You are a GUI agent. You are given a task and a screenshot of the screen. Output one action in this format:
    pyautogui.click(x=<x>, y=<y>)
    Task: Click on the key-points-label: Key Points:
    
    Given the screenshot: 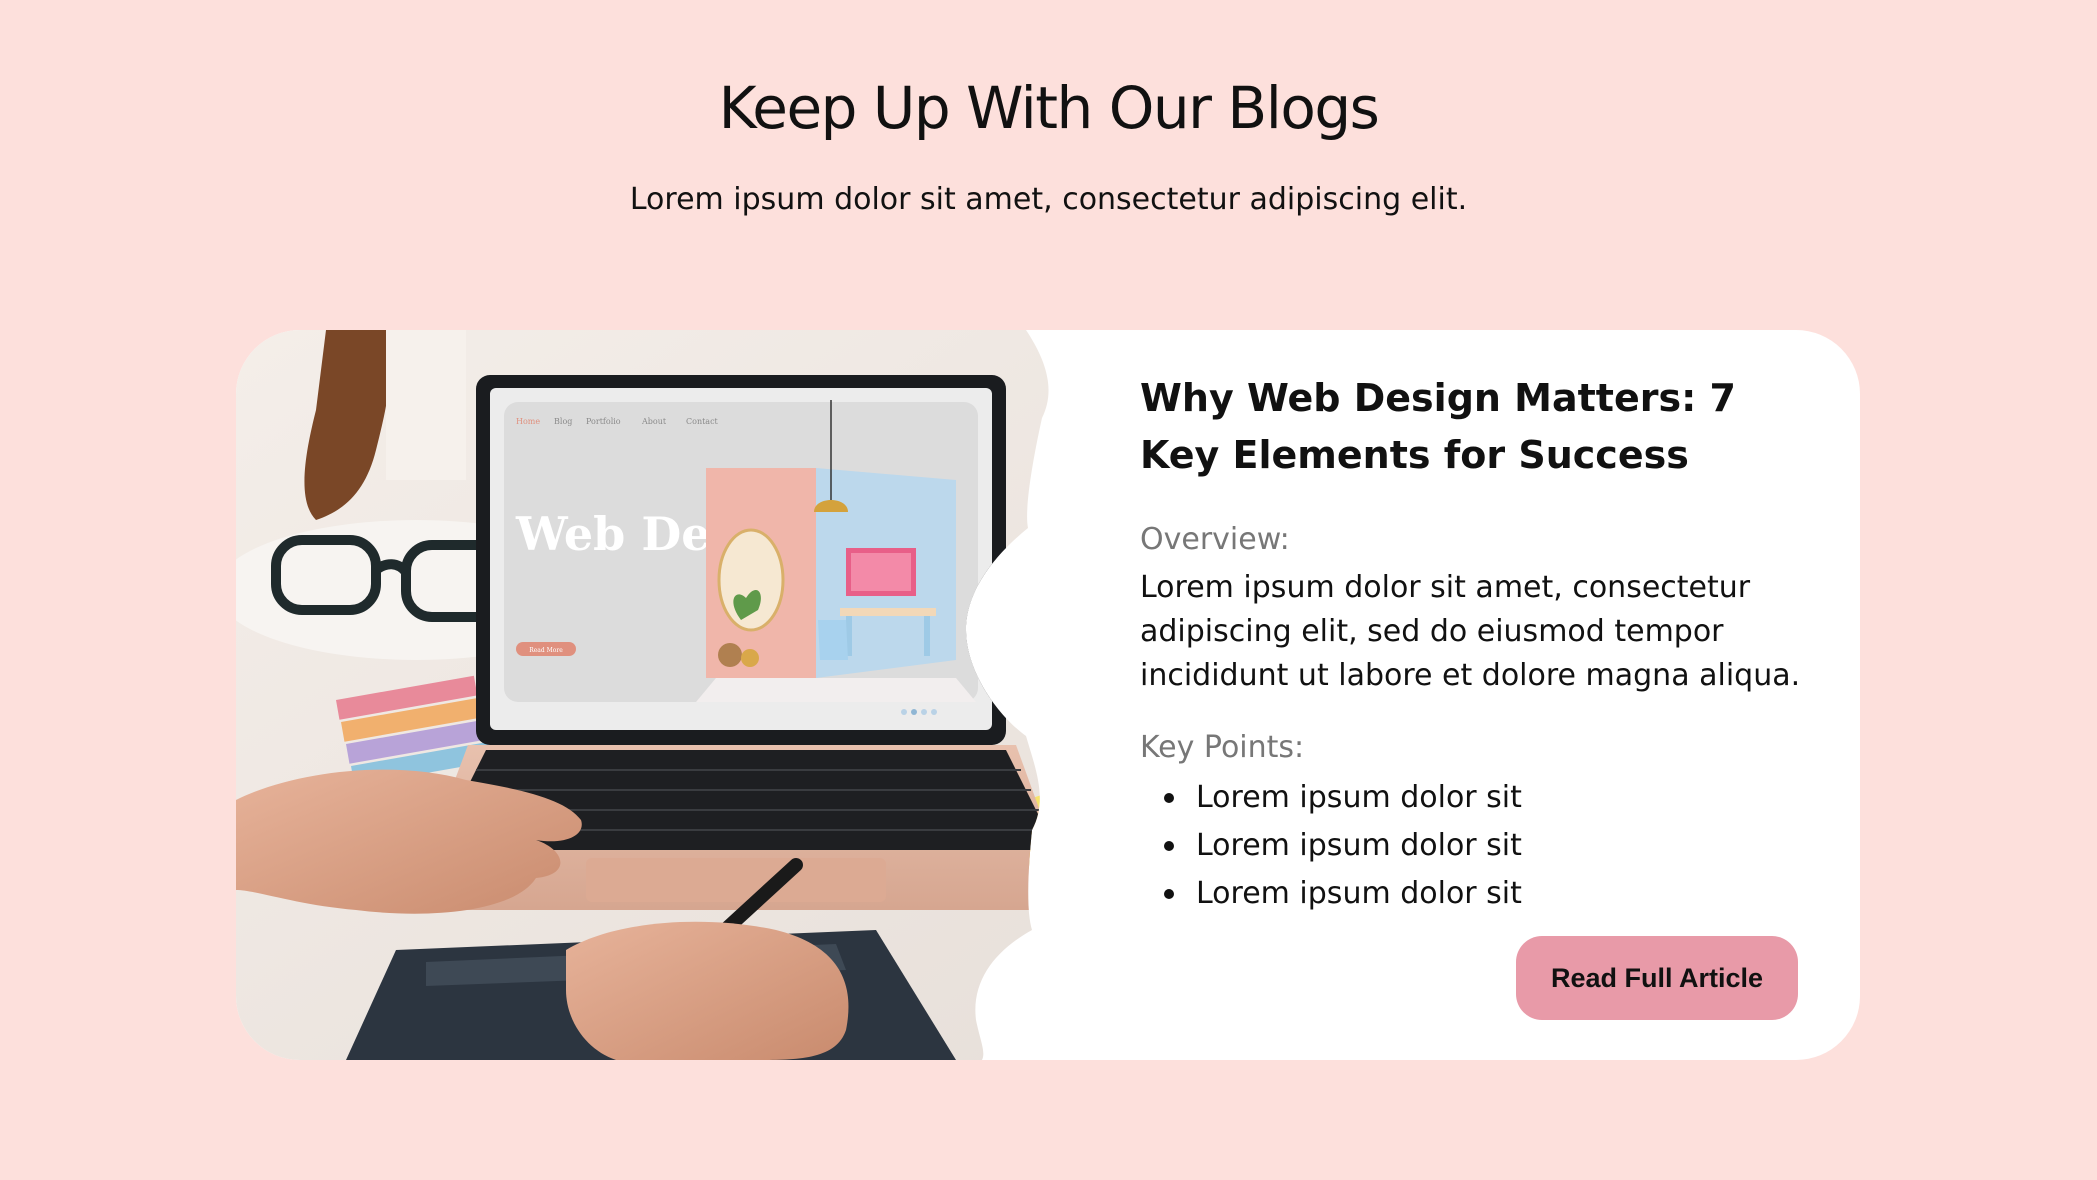 What is the action you would take?
    pyautogui.click(x=1222, y=747)
    